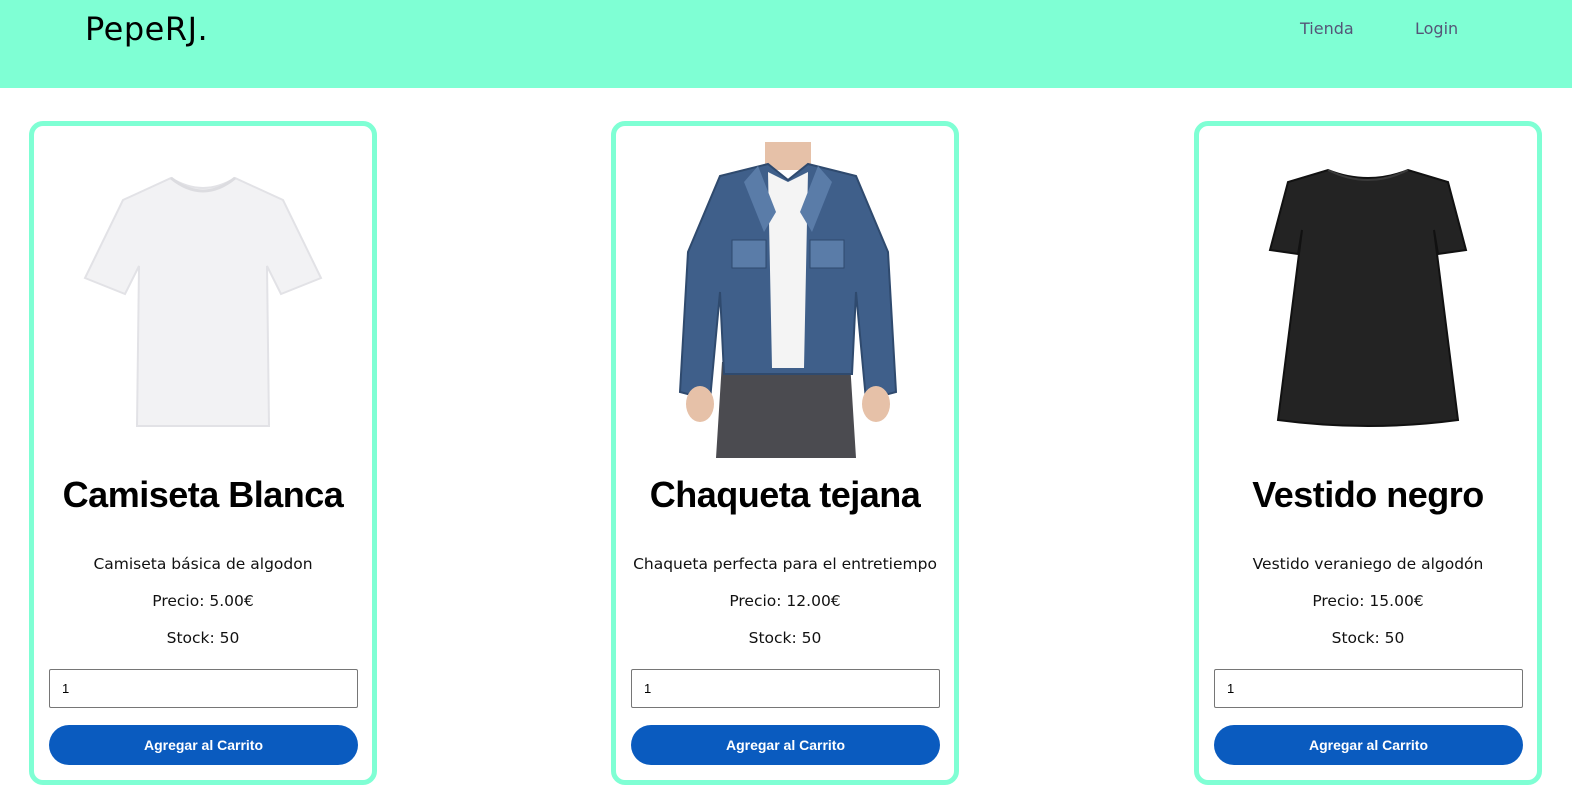 This screenshot has width=1572, height=807. I want to click on black-dress-image, so click(1368, 297).